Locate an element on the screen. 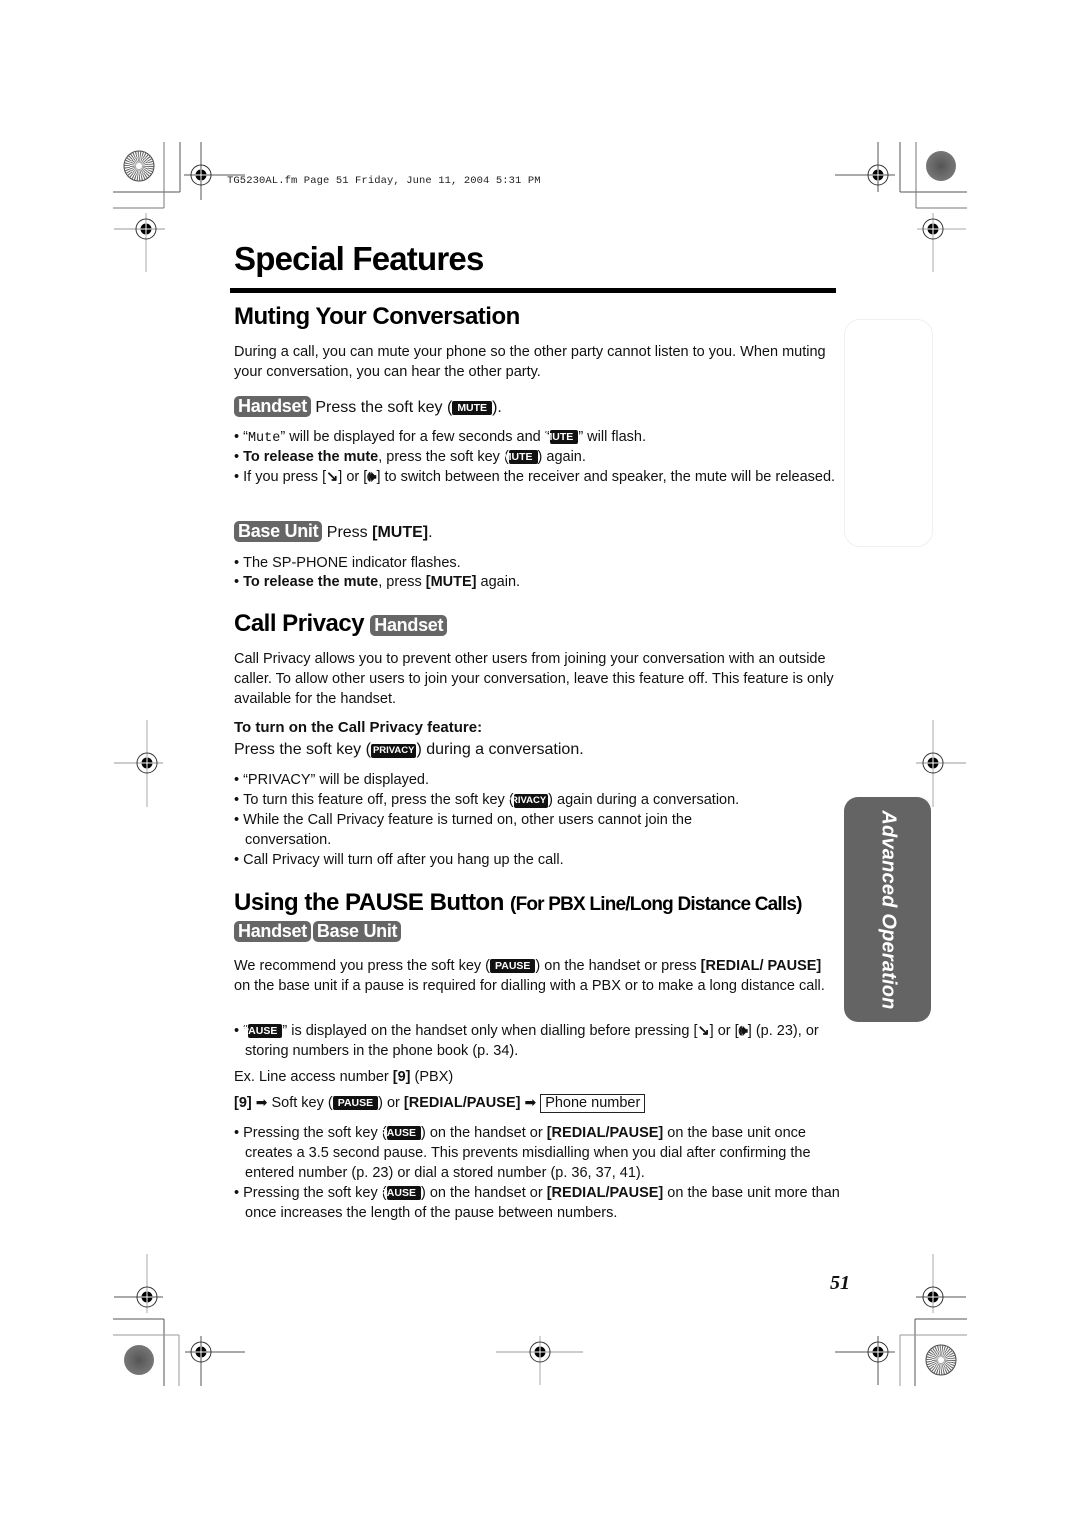 This screenshot has width=1080, height=1528. side-tab-blank is located at coordinates (888, 433).